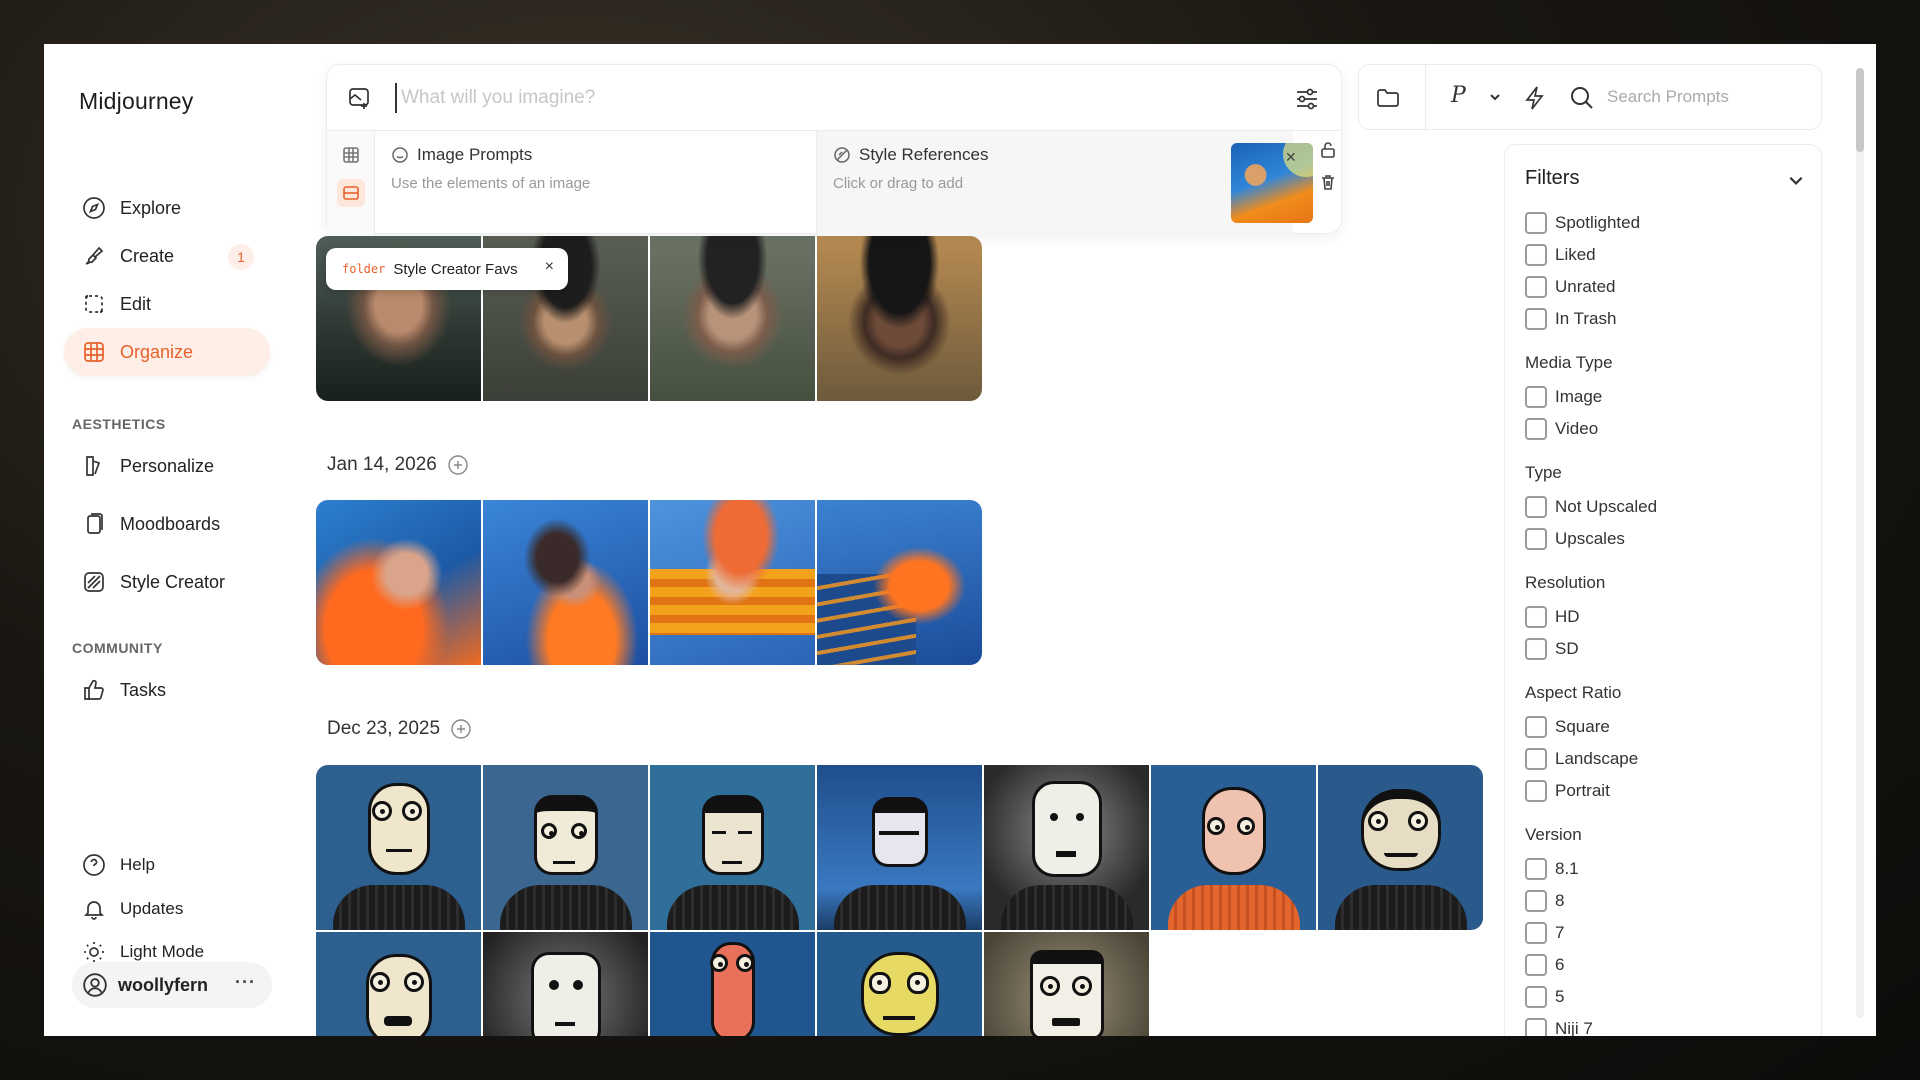 The height and width of the screenshot is (1080, 1920). I want to click on sidebar-item-updates: Updates, so click(167, 909).